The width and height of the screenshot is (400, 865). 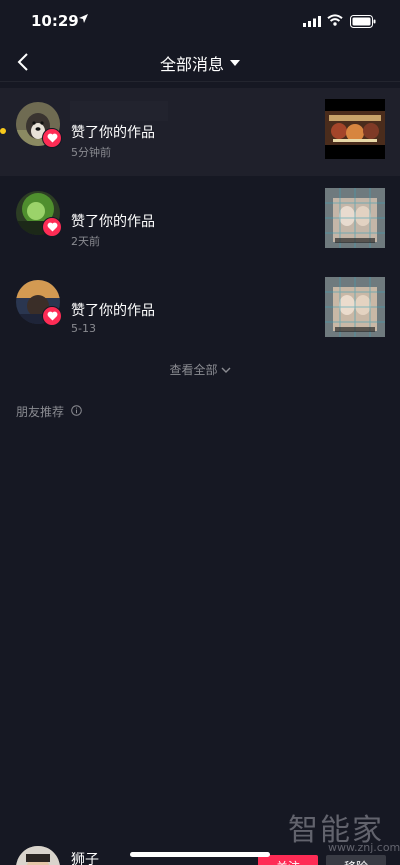 What do you see at coordinates (3, 131) in the screenshot?
I see `unread-dot` at bounding box center [3, 131].